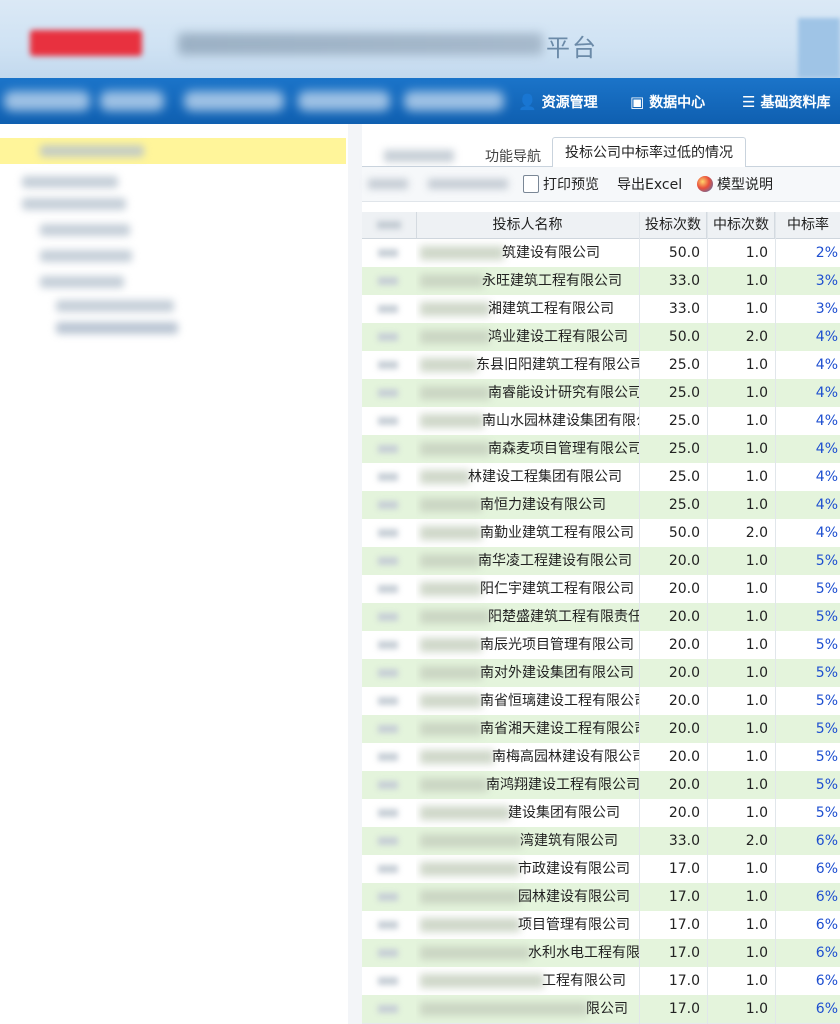  What do you see at coordinates (527, 813) in the screenshot?
I see `bidder-name-cell: 建设集团有限公司` at bounding box center [527, 813].